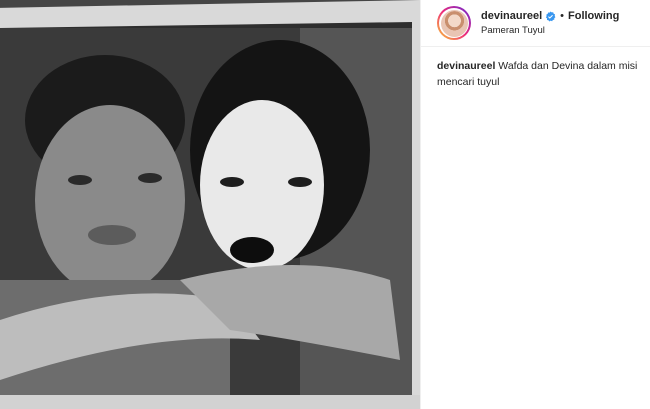  I want to click on username-link: devinaureel, so click(511, 16).